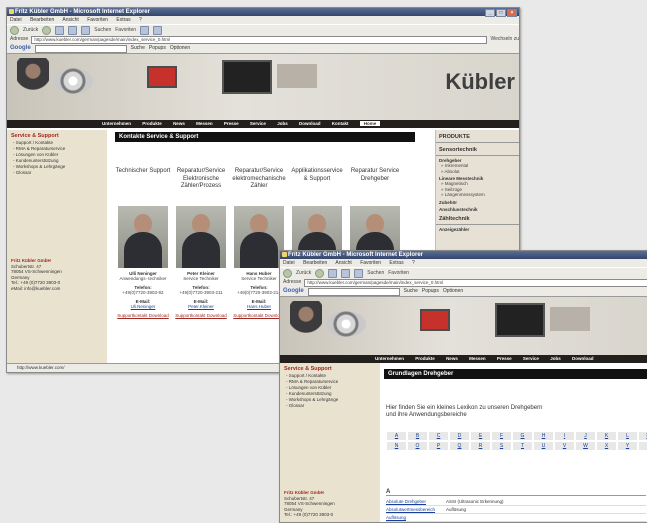  I want to click on letter-link: N, so click(396, 446).